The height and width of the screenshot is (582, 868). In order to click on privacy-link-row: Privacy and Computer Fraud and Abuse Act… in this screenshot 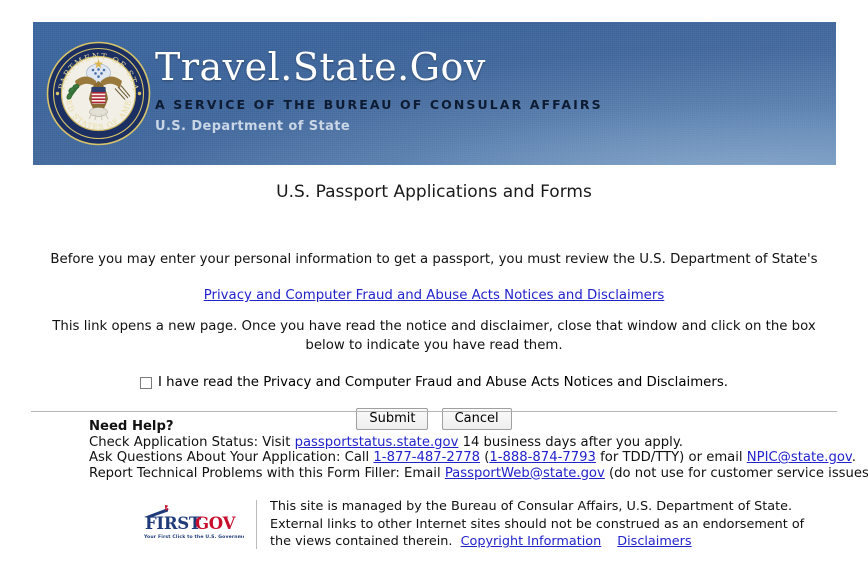, I will do `click(434, 293)`.